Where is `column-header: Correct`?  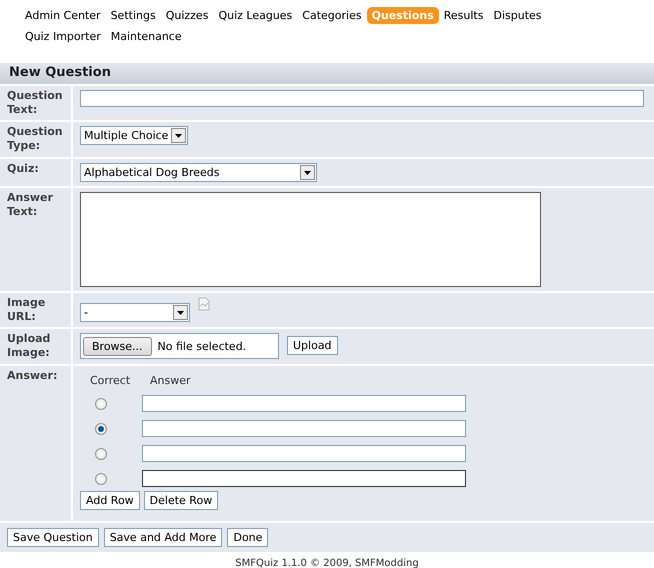 column-header: Correct is located at coordinates (110, 380).